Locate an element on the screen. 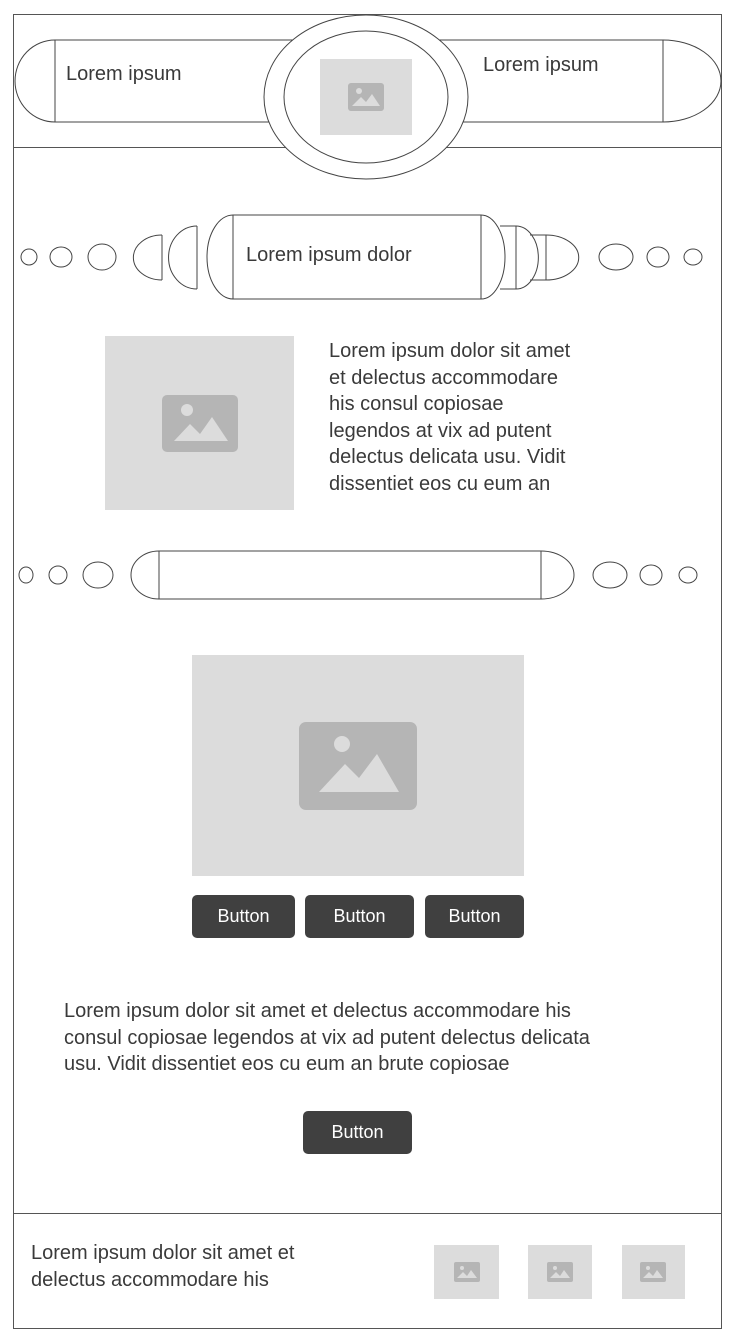 Image resolution: width=739 pixels, height=1344 pixels. intro-image is located at coordinates (199, 423).